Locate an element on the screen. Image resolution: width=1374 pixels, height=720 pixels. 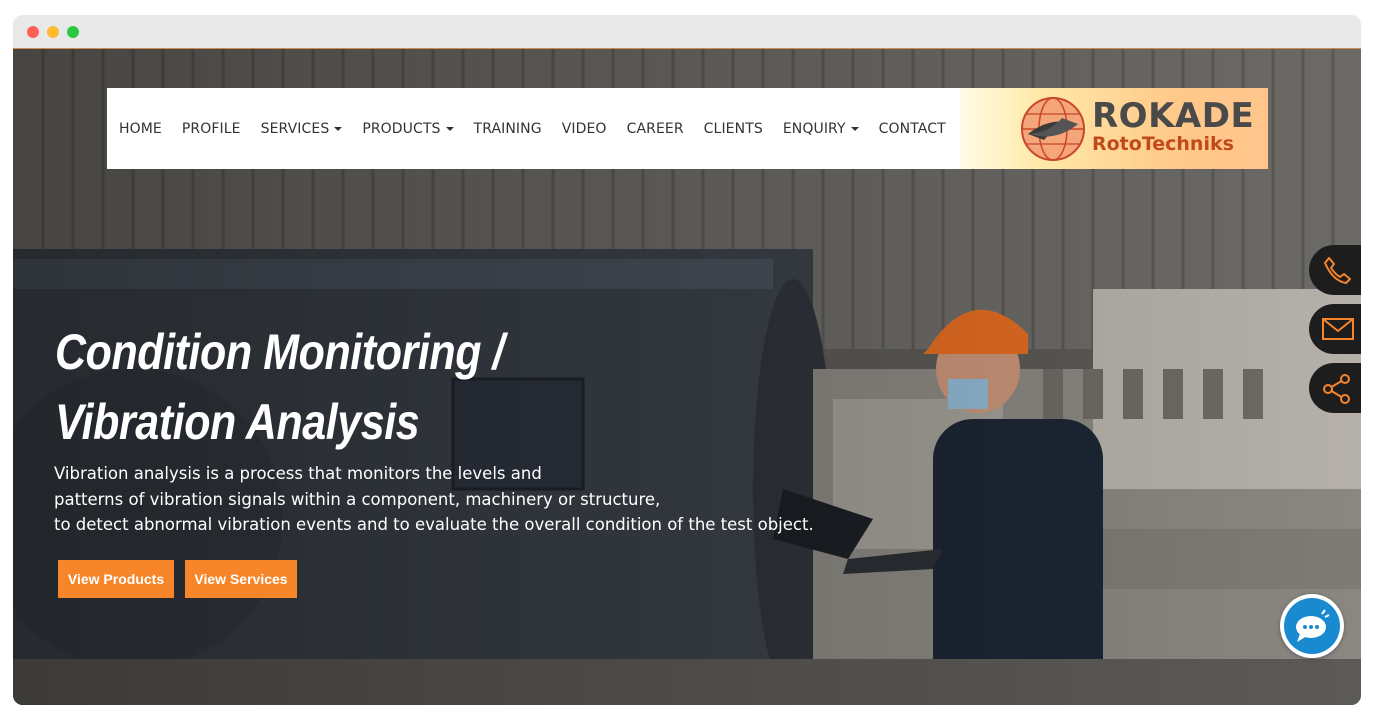
minimize-window-button is located at coordinates (53, 32).